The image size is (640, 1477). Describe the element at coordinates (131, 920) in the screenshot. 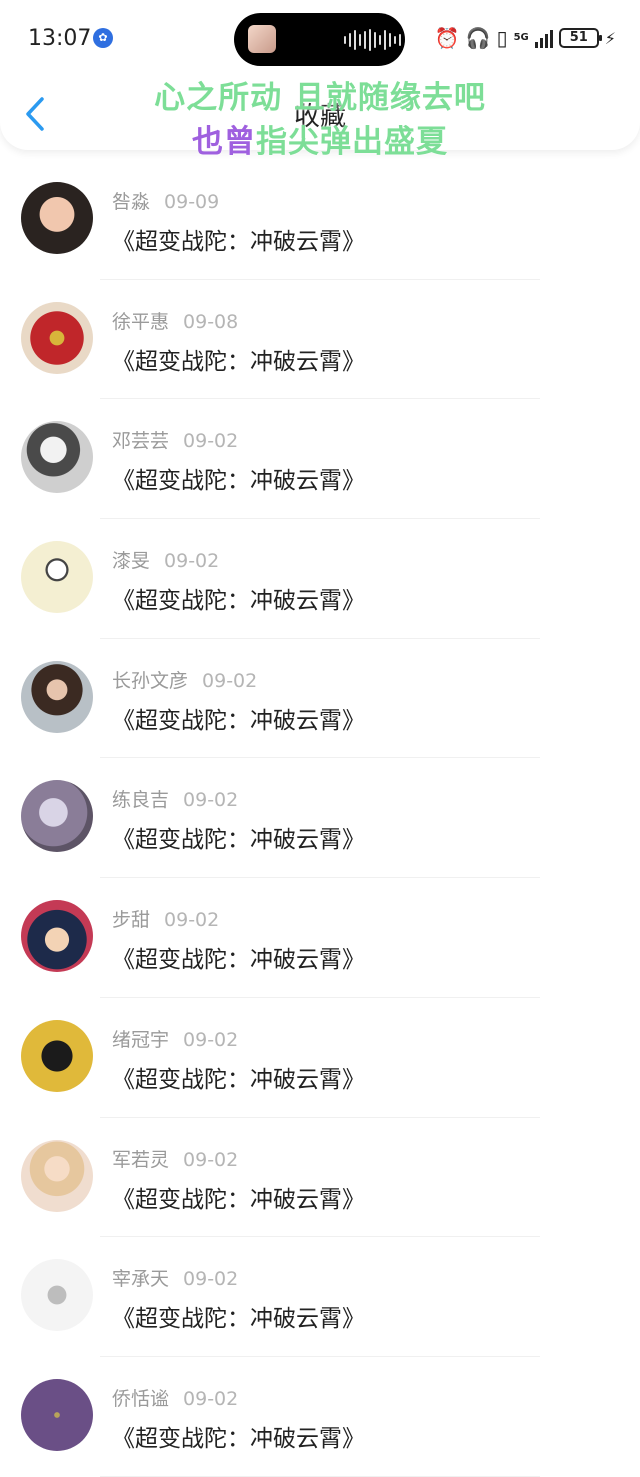

I see `user-name: 步甜` at that location.